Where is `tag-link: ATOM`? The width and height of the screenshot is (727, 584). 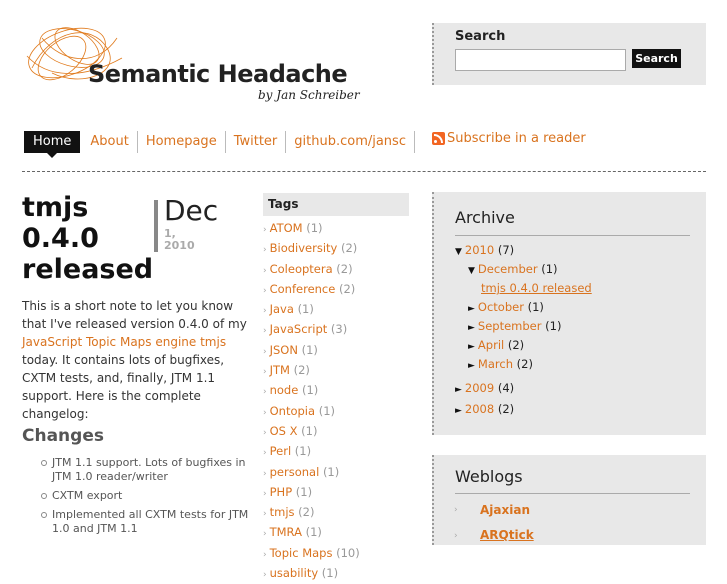 tag-link: ATOM is located at coordinates (286, 228).